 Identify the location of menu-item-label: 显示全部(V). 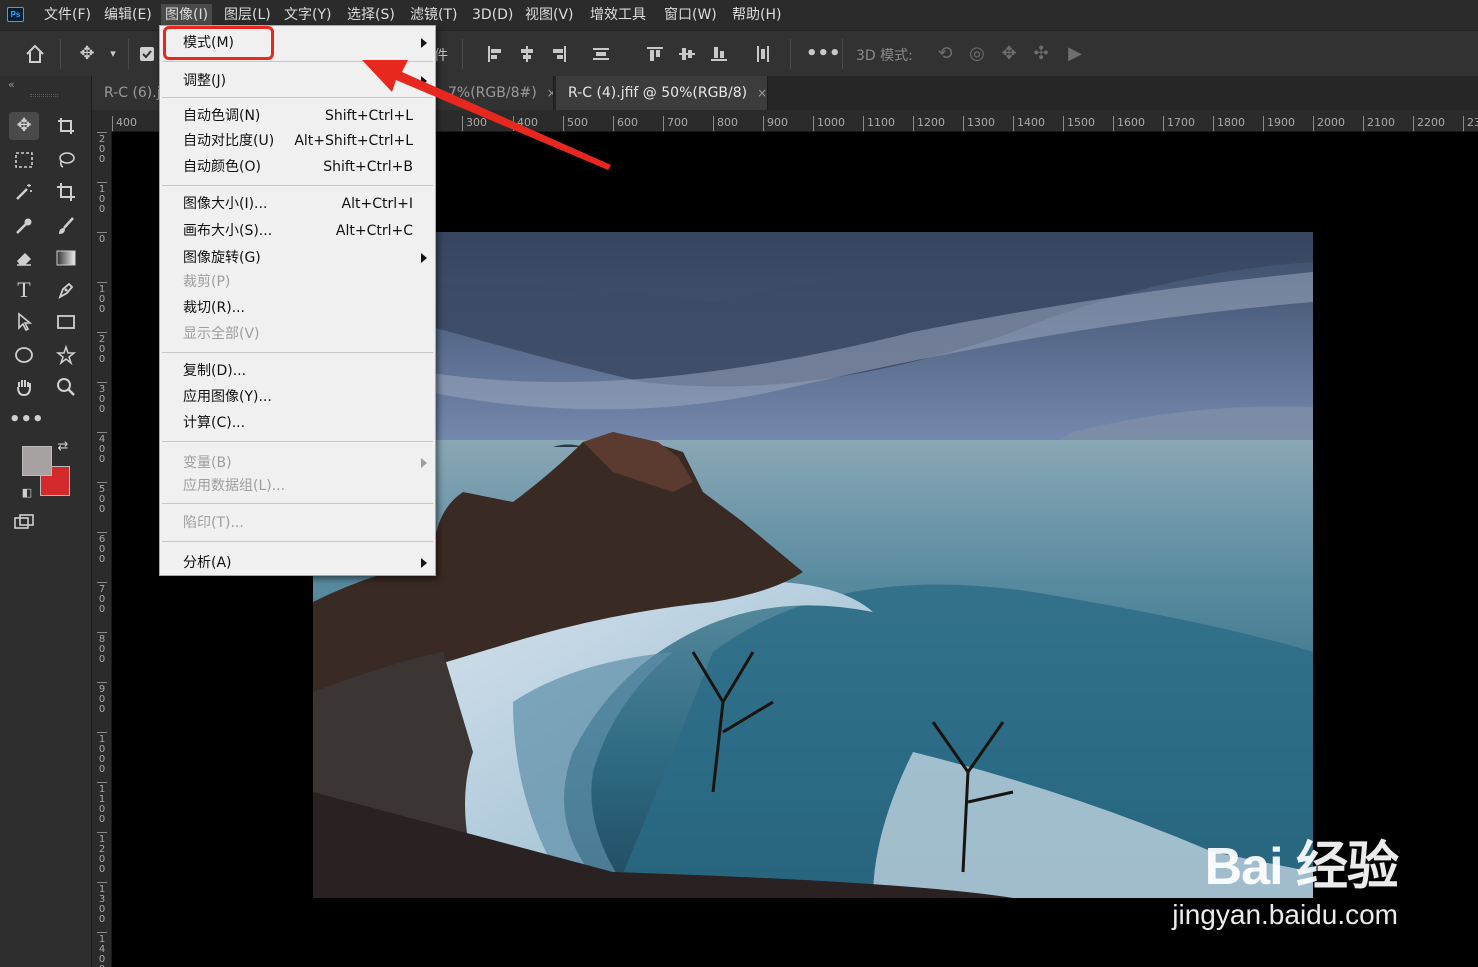
(221, 334).